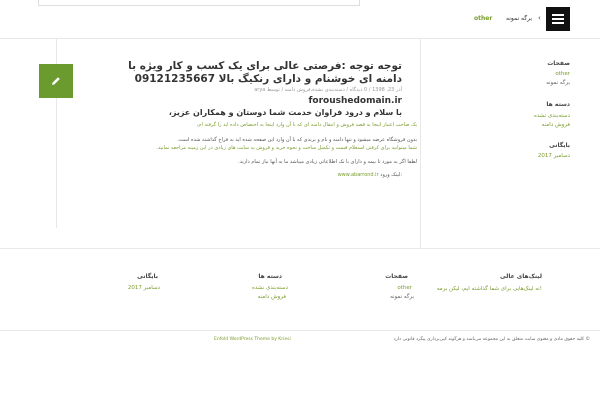  Describe the element at coordinates (272, 297) in the screenshot. I see `footer-category-domain-sale: فروش دامنه` at that location.